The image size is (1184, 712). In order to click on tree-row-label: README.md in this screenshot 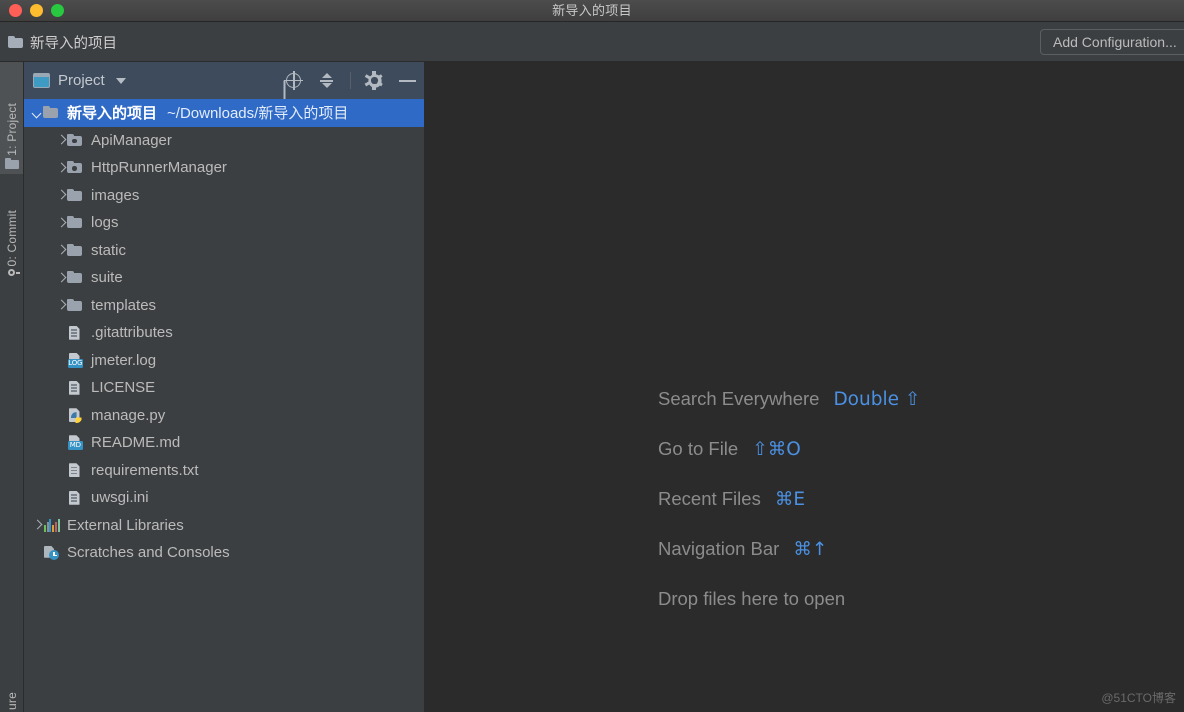, I will do `click(136, 443)`.